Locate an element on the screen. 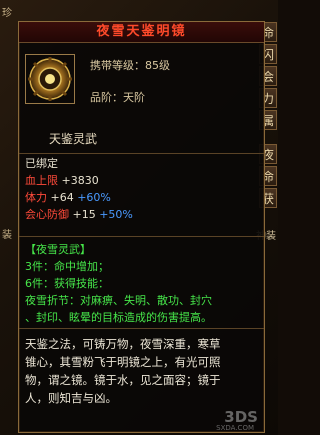 This screenshot has width=320, height=435. set-skill-line-2: 、封印、眩晕的目标造成的伤害提高。 is located at coordinates (118, 317).